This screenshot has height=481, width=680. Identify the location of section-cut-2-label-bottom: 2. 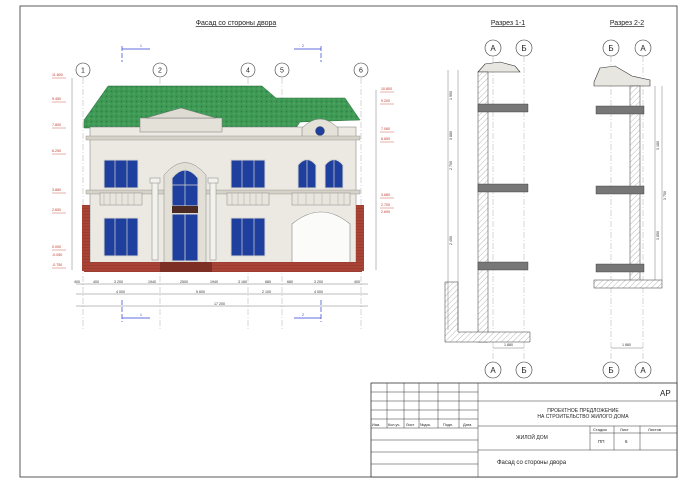
(303, 315).